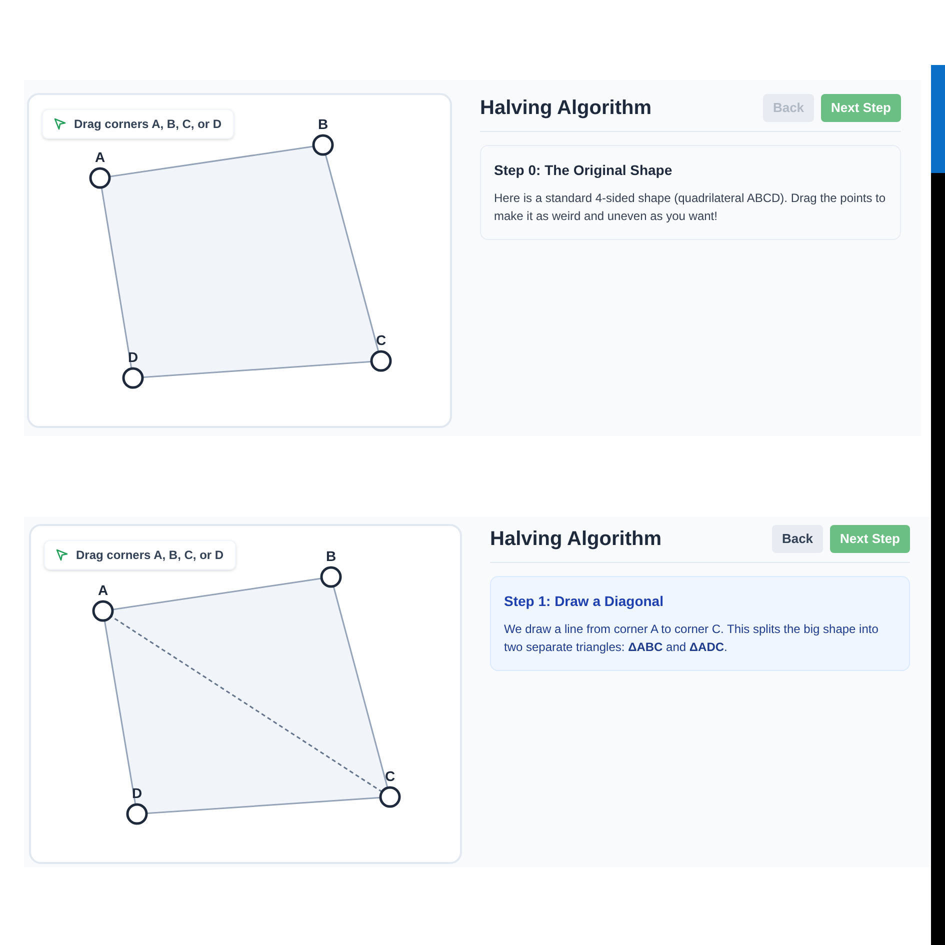 The image size is (945, 945). What do you see at coordinates (690, 207) in the screenshot?
I see `step-description: Here is a standard 4-sided shape (quadrilateral ABCD). Drag the points to make it as weird and uneven as you want!` at bounding box center [690, 207].